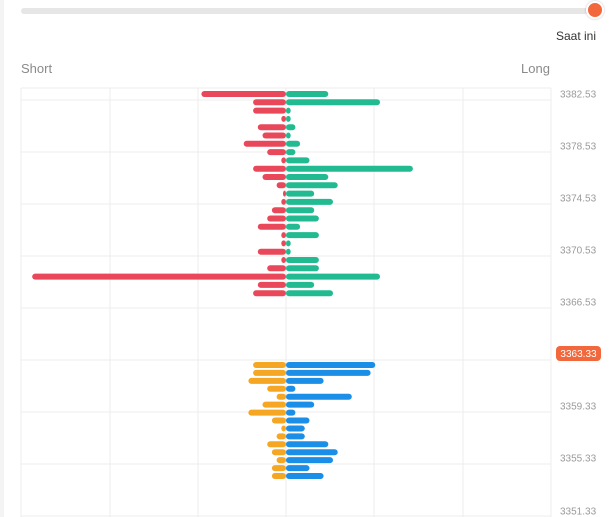  I want to click on y-tick-label: 3378.53, so click(578, 147).